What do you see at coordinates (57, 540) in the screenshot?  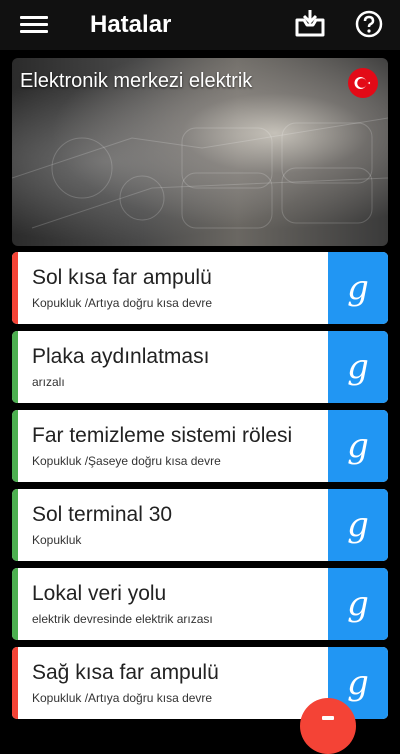 I see `fault-description: Kopukluk` at bounding box center [57, 540].